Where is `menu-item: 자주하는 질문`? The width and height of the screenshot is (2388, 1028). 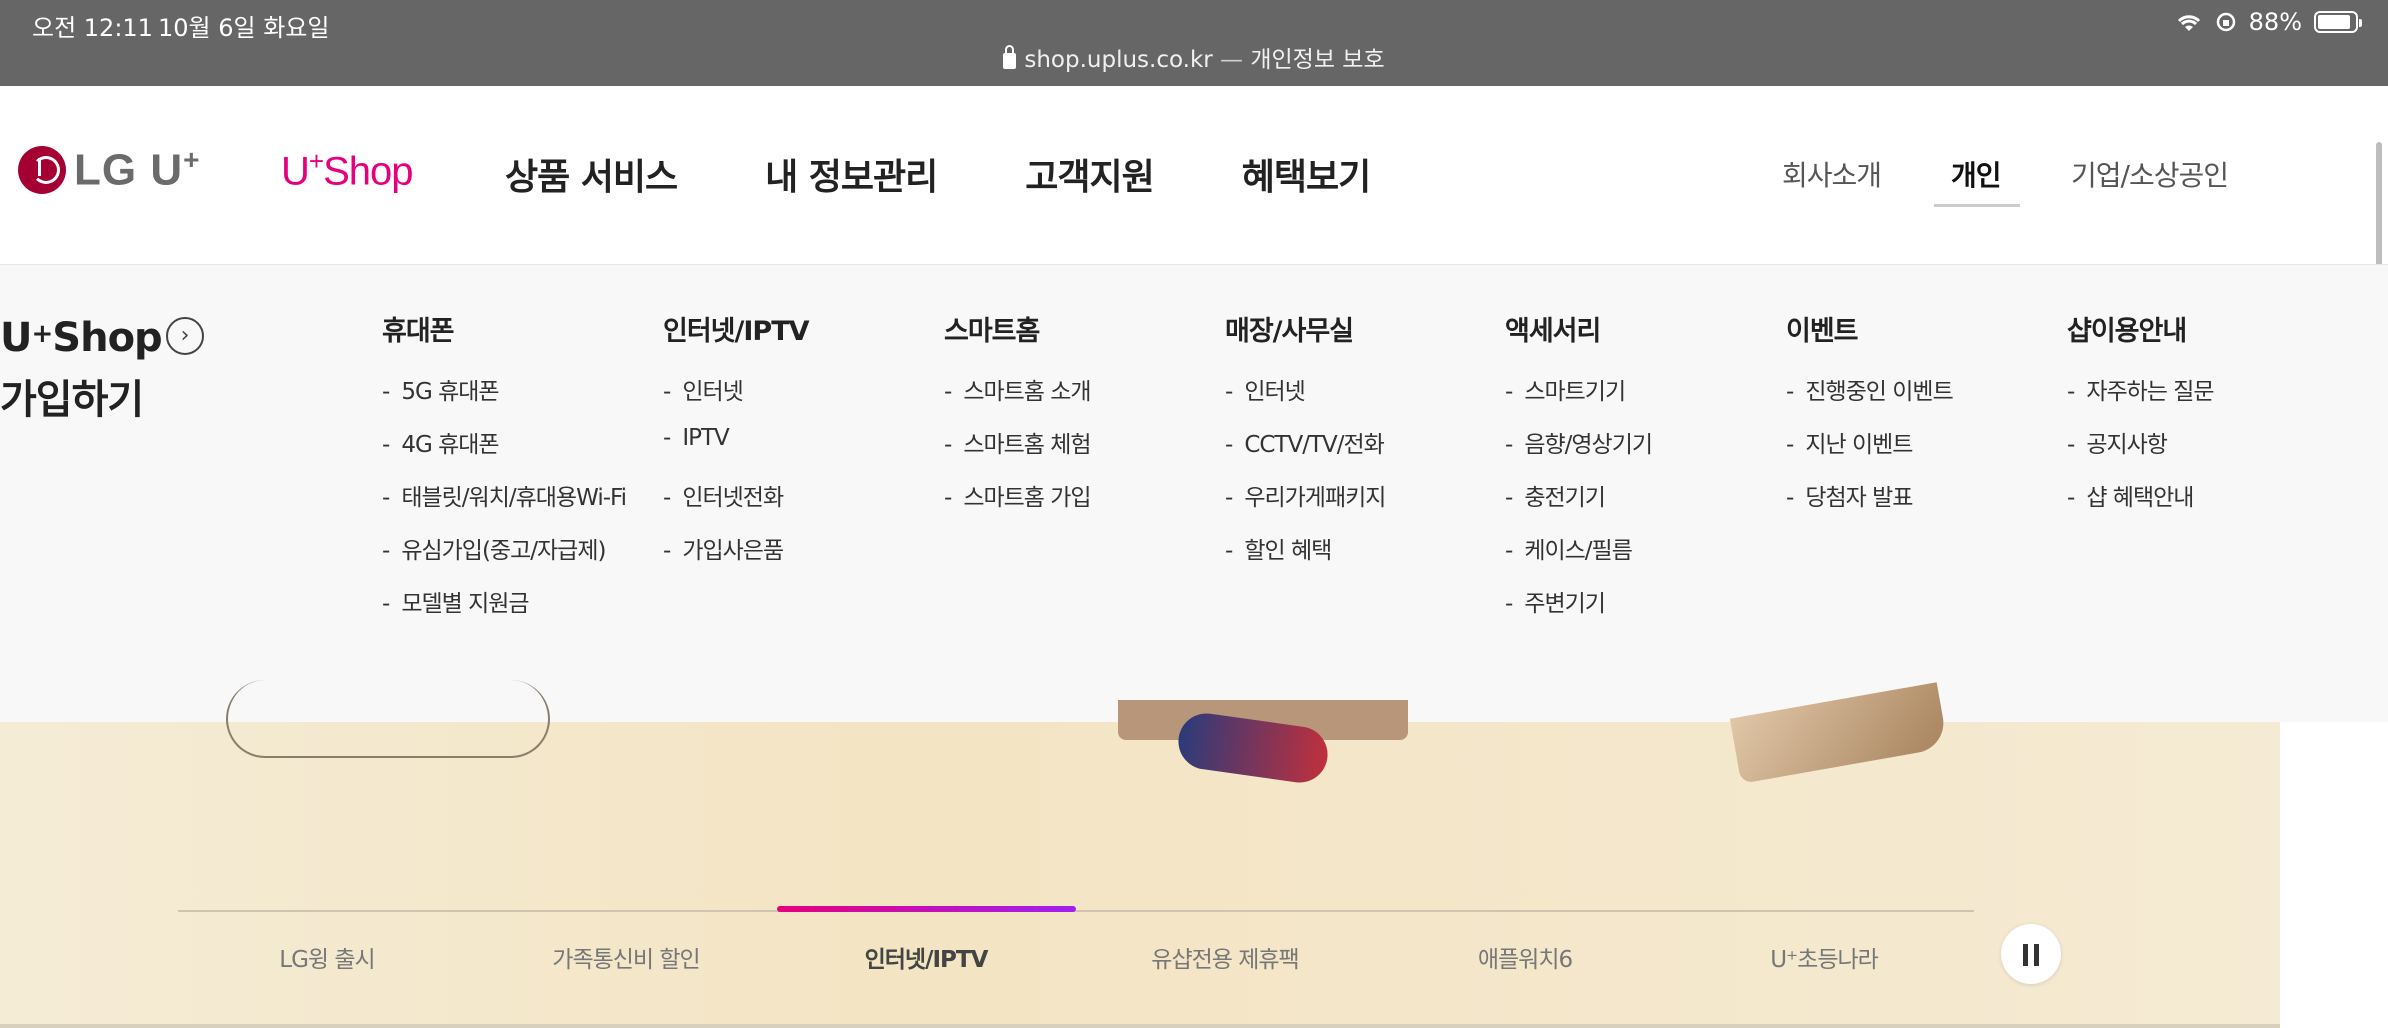 menu-item: 자주하는 질문 is located at coordinates (2140, 398).